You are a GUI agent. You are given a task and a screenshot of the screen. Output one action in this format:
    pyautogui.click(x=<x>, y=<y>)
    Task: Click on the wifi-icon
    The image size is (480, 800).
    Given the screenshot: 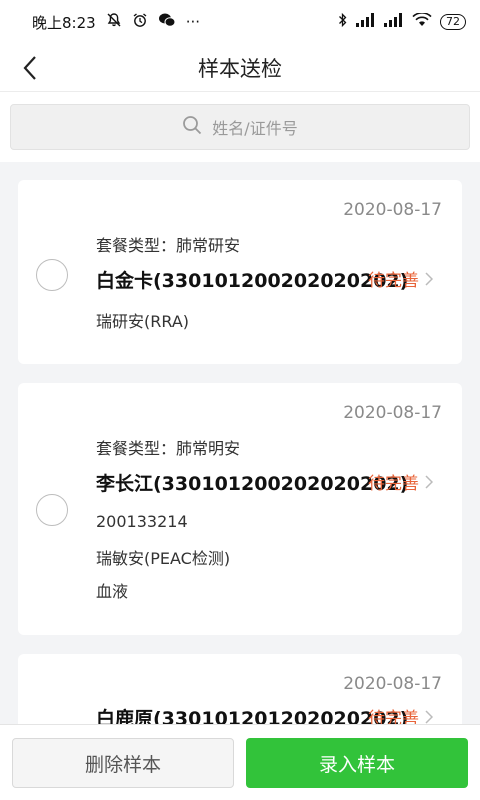 What is the action you would take?
    pyautogui.click(x=422, y=21)
    